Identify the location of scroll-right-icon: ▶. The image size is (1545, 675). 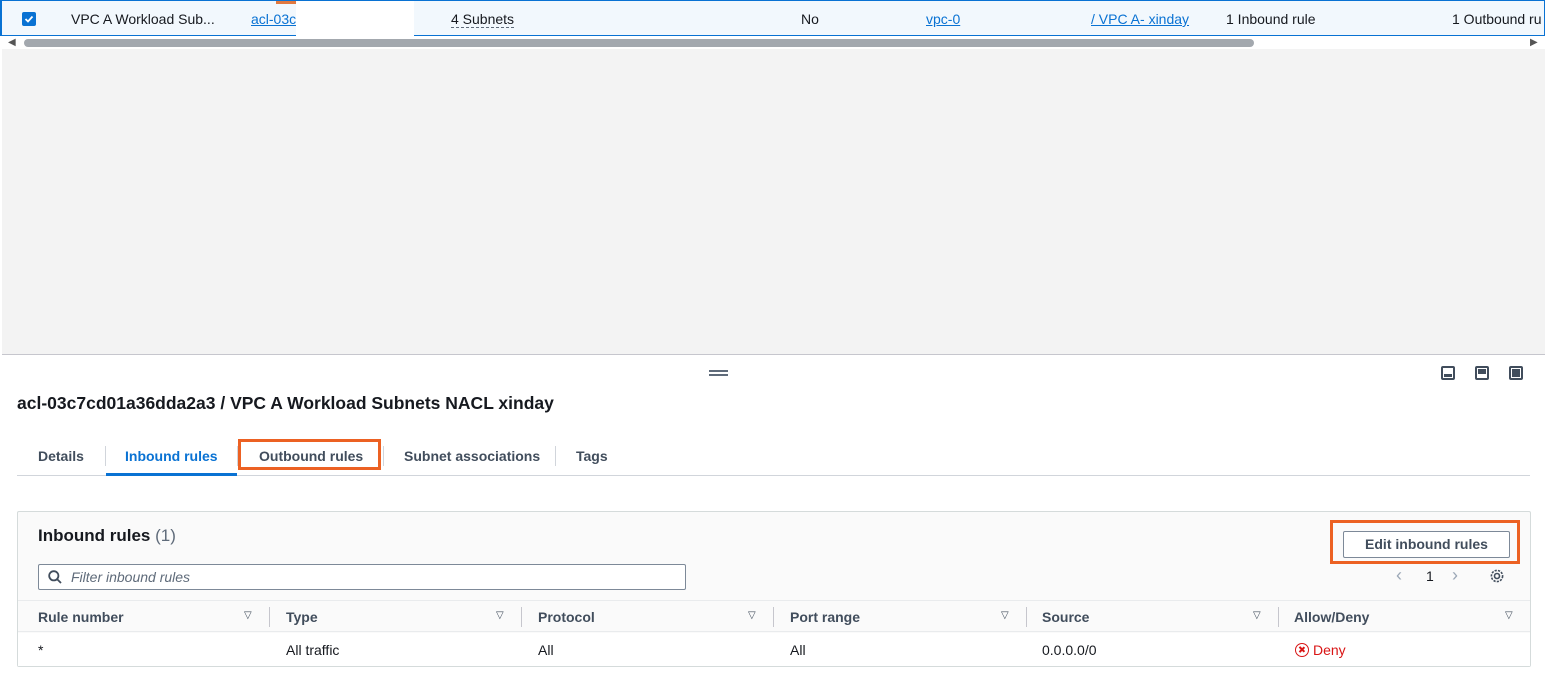
(1534, 42).